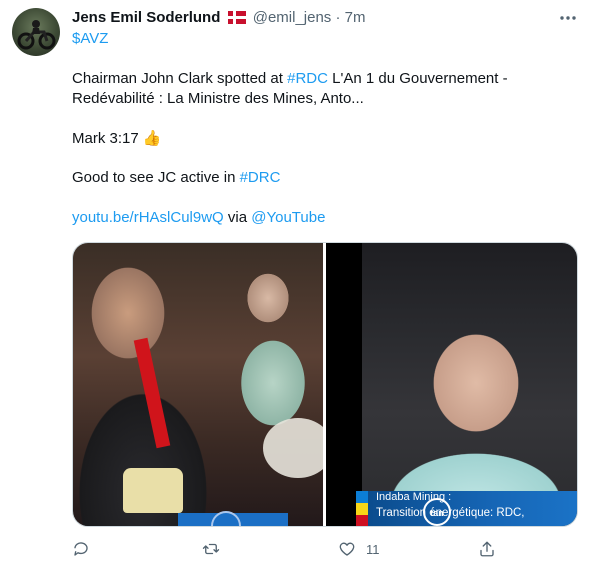 Image resolution: width=591 pixels, height=584 pixels. What do you see at coordinates (107, 138) in the screenshot?
I see `text-fragment: Mark 3:17` at bounding box center [107, 138].